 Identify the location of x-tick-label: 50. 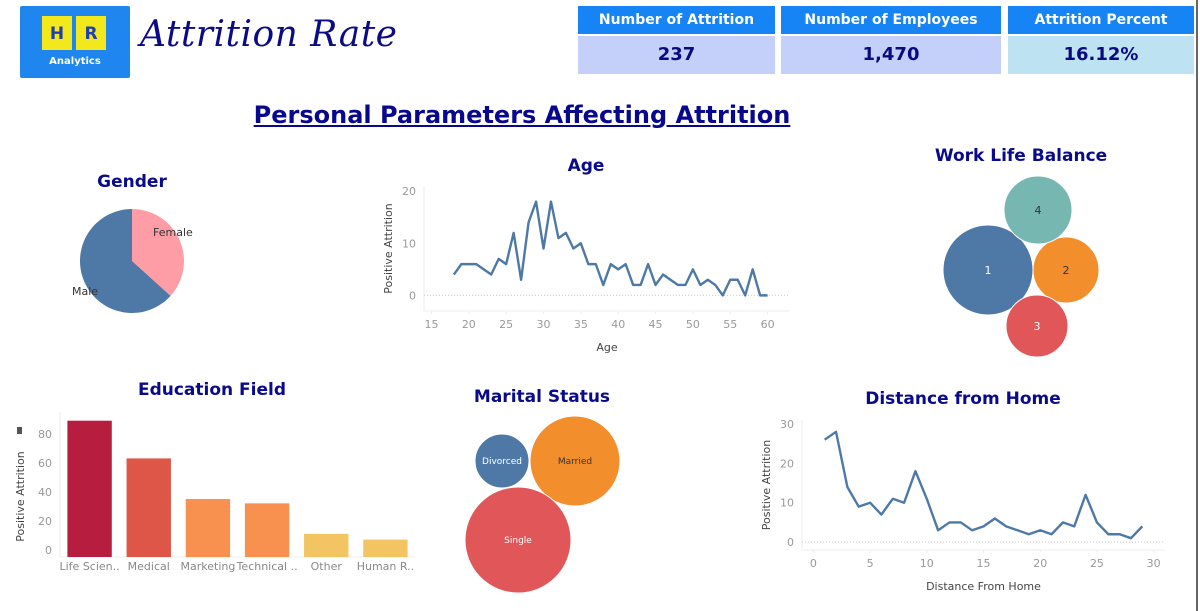
(693, 324).